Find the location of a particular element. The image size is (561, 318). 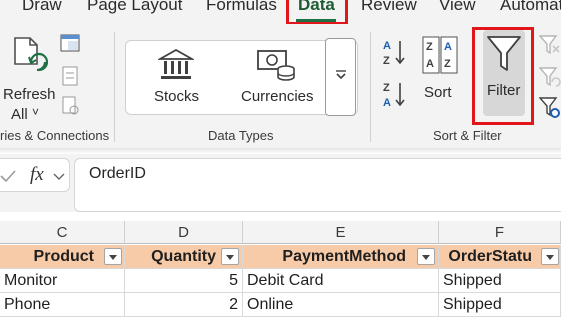

currencies-label: Currencies is located at coordinates (277, 96).